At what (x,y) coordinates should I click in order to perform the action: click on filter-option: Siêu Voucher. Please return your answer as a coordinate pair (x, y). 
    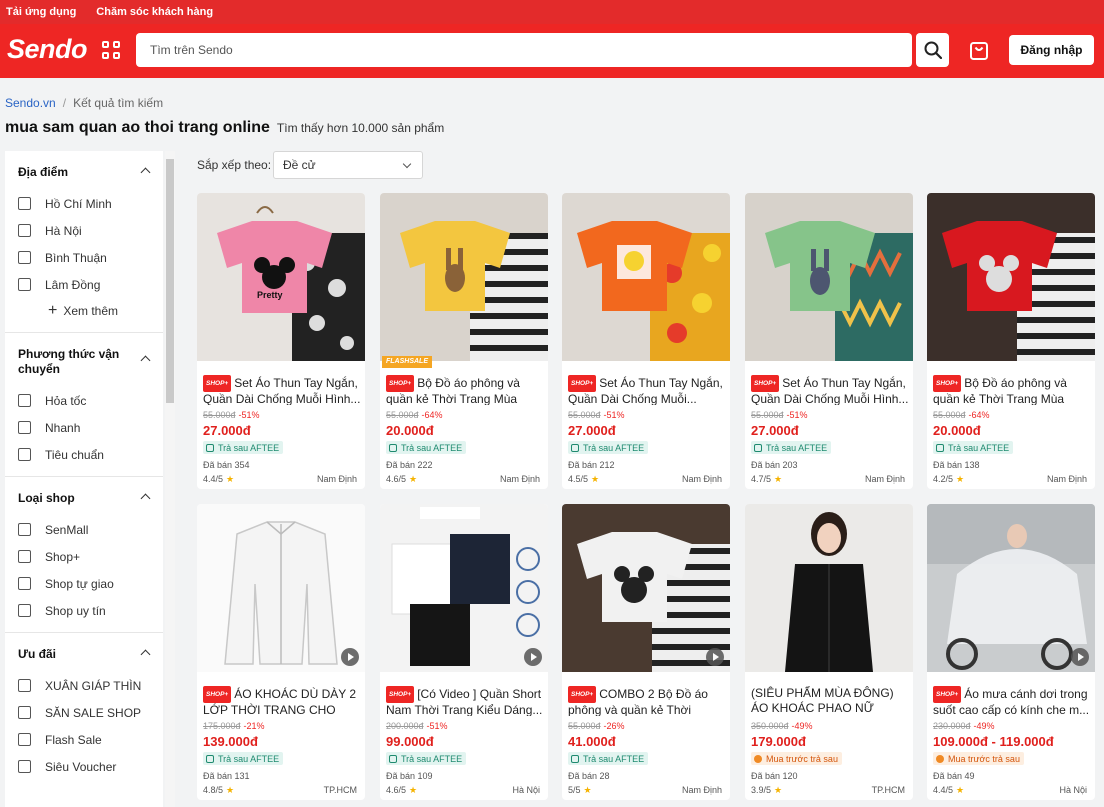
    Looking at the image, I should click on (84, 766).